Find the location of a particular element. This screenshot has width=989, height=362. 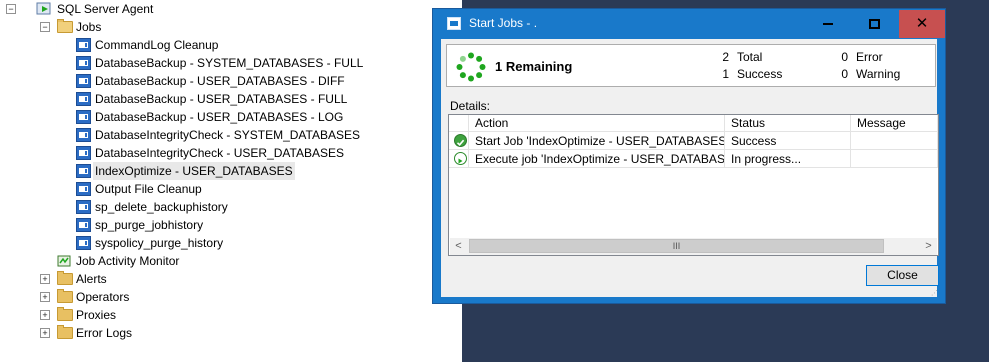

tree-node-jobs: − Jobs is located at coordinates (230, 27).